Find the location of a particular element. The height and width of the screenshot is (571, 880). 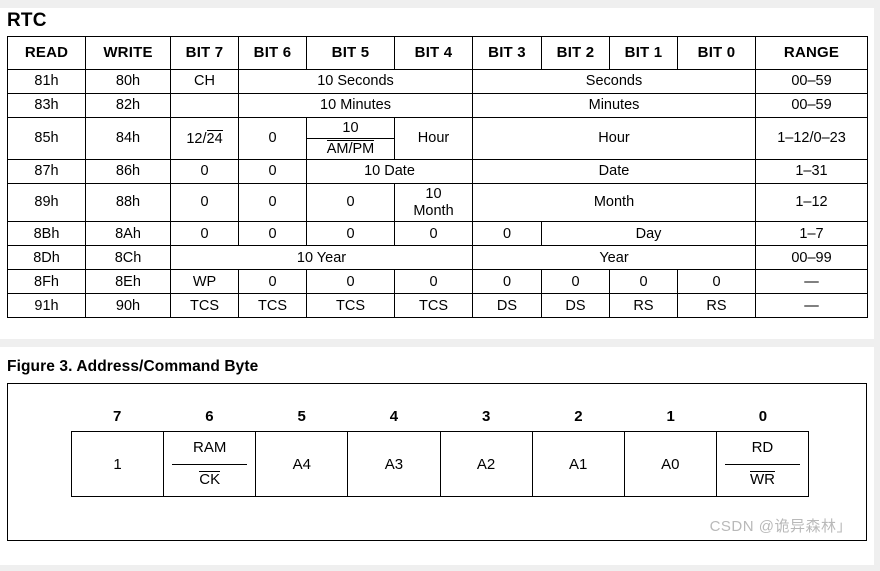

cell-bit5-split: 10 AM/PM is located at coordinates (350, 138).